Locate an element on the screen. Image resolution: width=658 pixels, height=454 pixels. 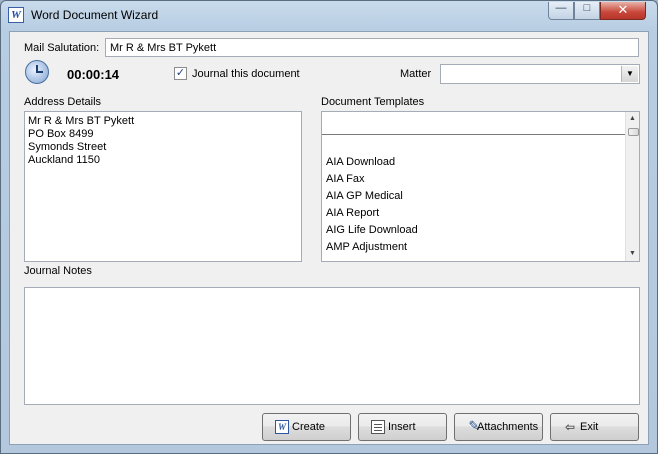
clock-icon is located at coordinates (37, 72).